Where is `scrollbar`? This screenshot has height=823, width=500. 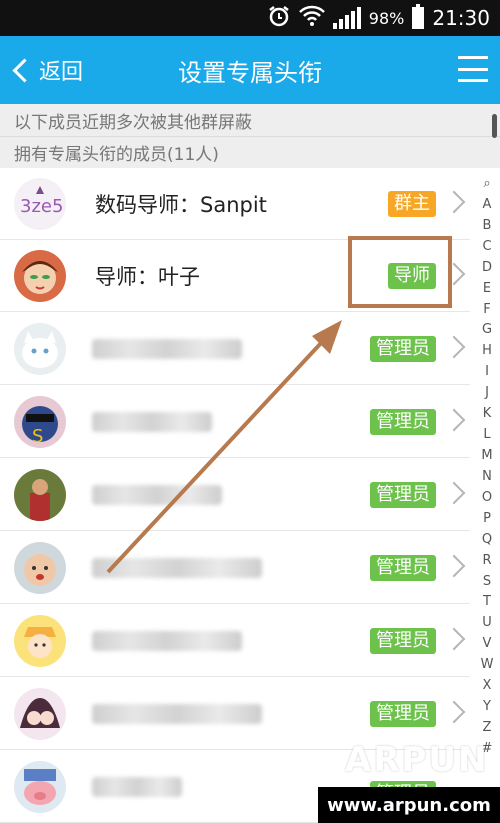
scrollbar is located at coordinates (494, 126).